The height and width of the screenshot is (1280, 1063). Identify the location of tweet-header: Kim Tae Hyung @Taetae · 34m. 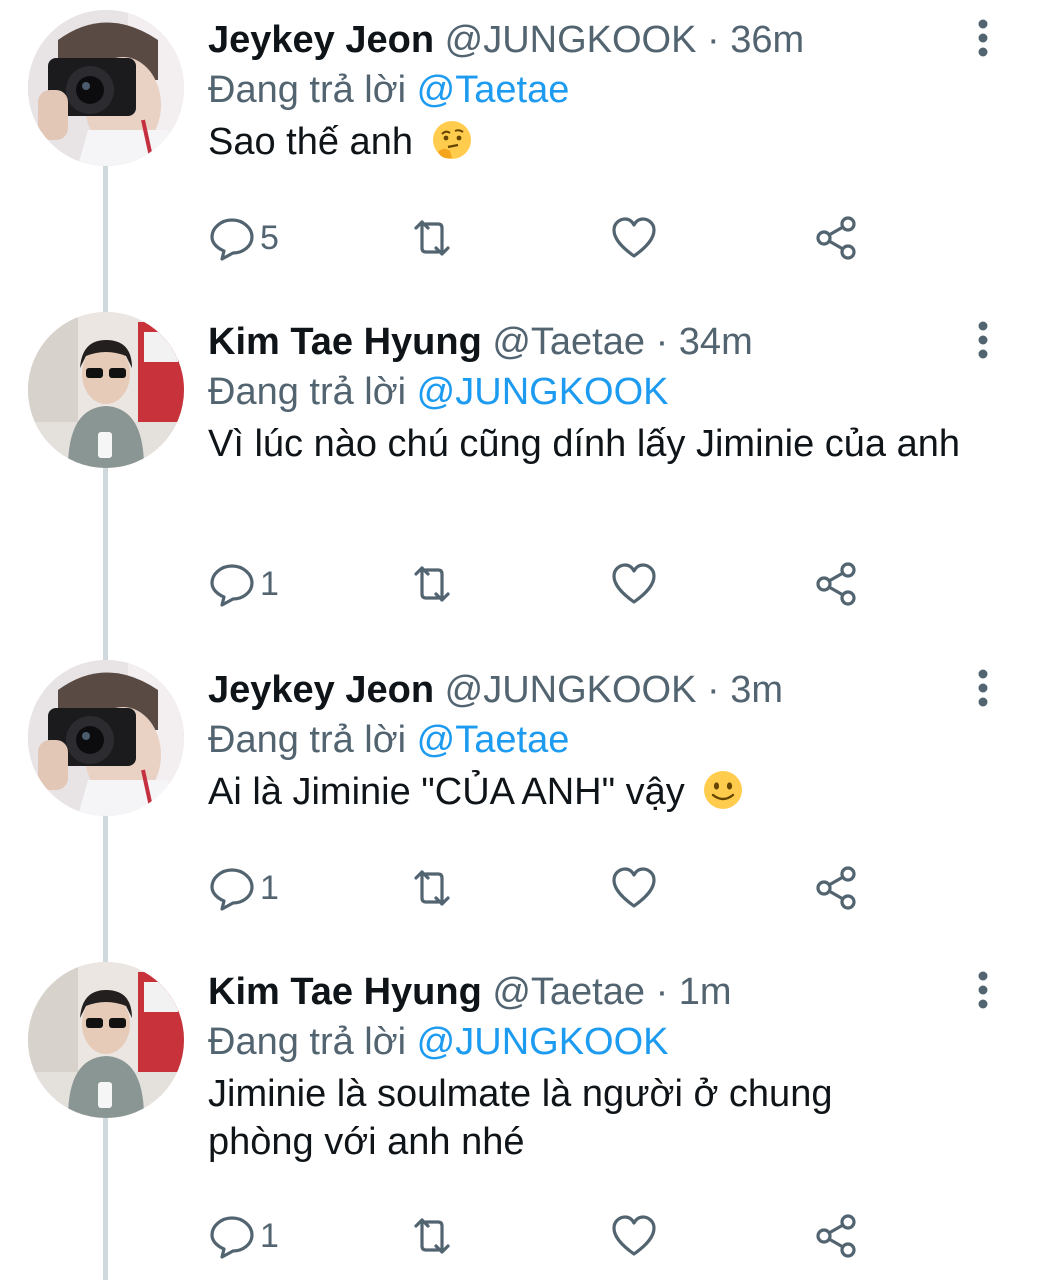
(480, 342).